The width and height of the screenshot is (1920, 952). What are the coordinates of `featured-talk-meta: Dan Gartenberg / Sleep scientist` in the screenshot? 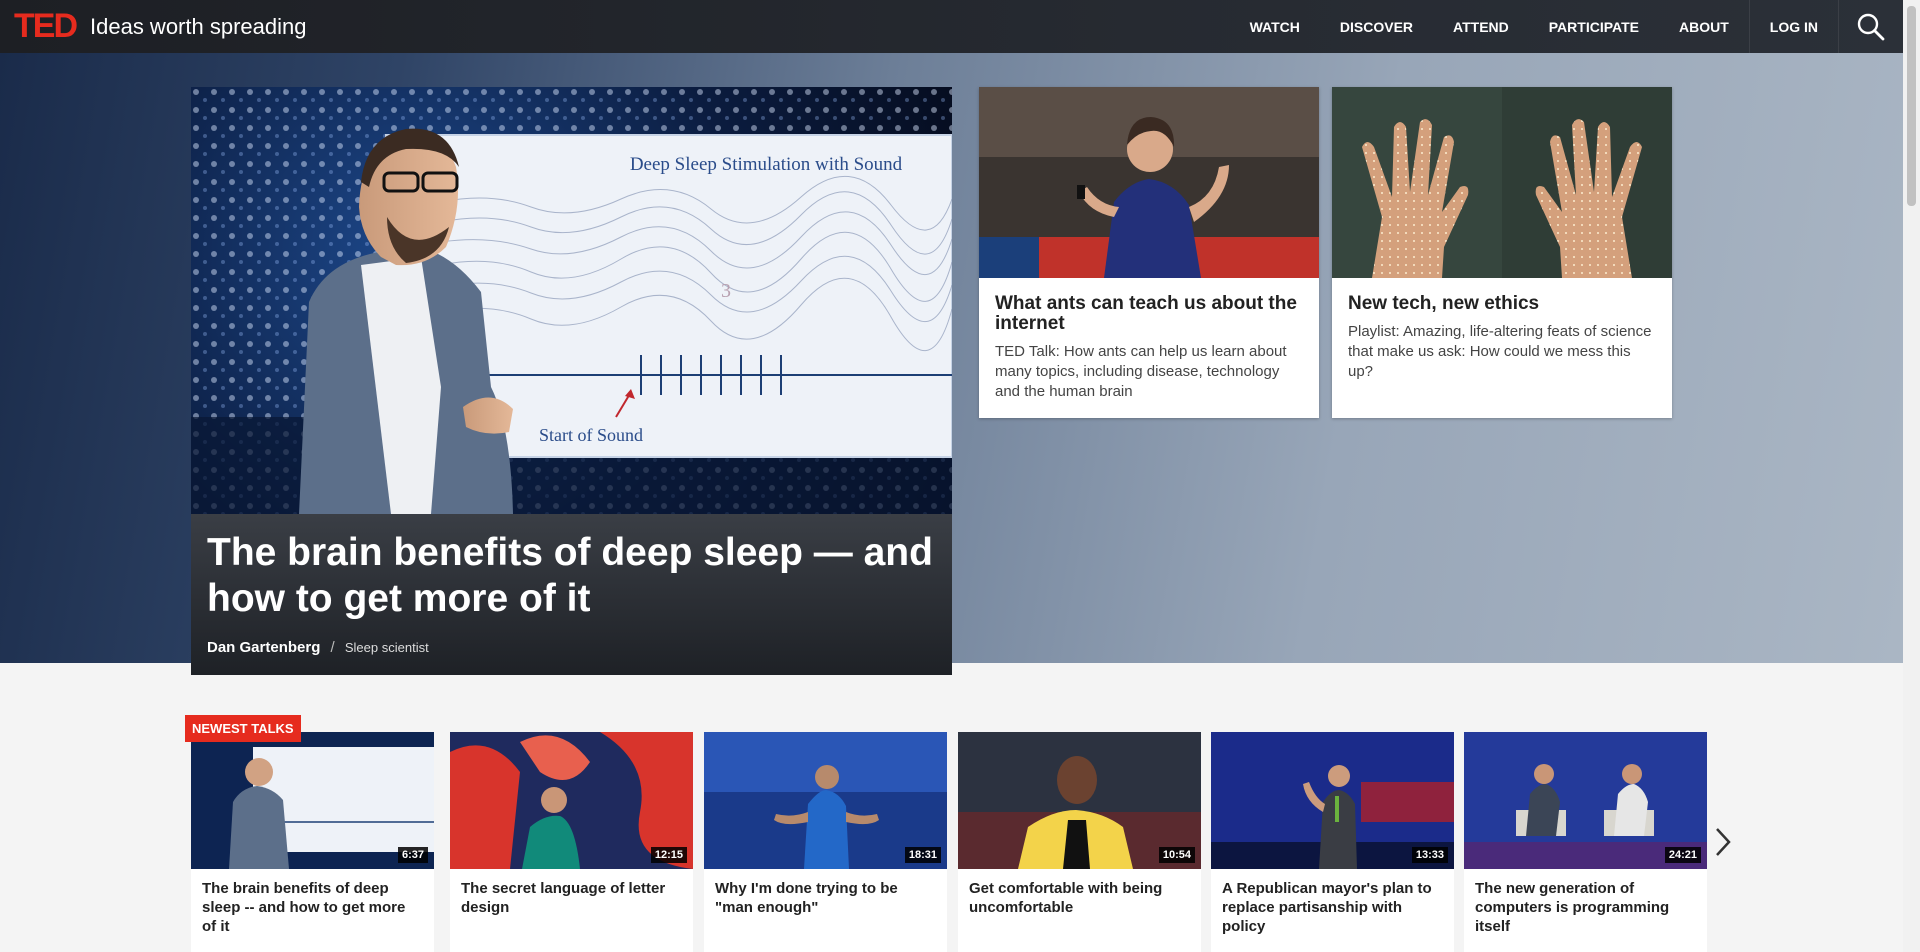 It's located at (571, 647).